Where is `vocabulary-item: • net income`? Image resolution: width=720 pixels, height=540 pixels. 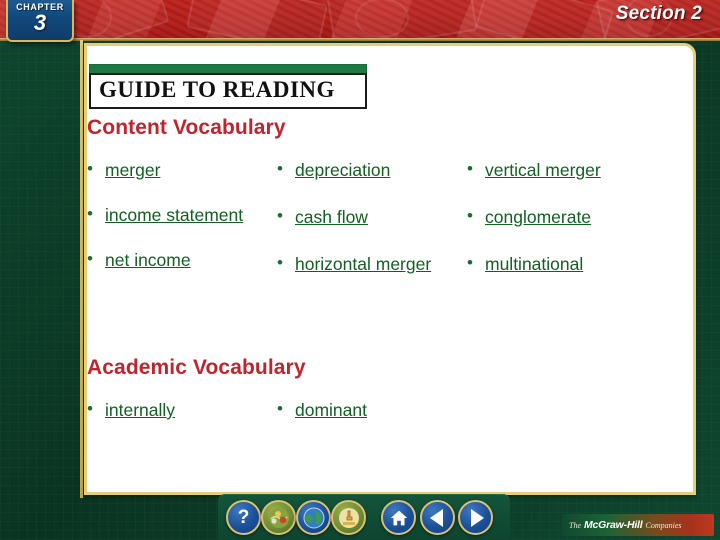 vocabulary-item: • net income is located at coordinates (182, 260).